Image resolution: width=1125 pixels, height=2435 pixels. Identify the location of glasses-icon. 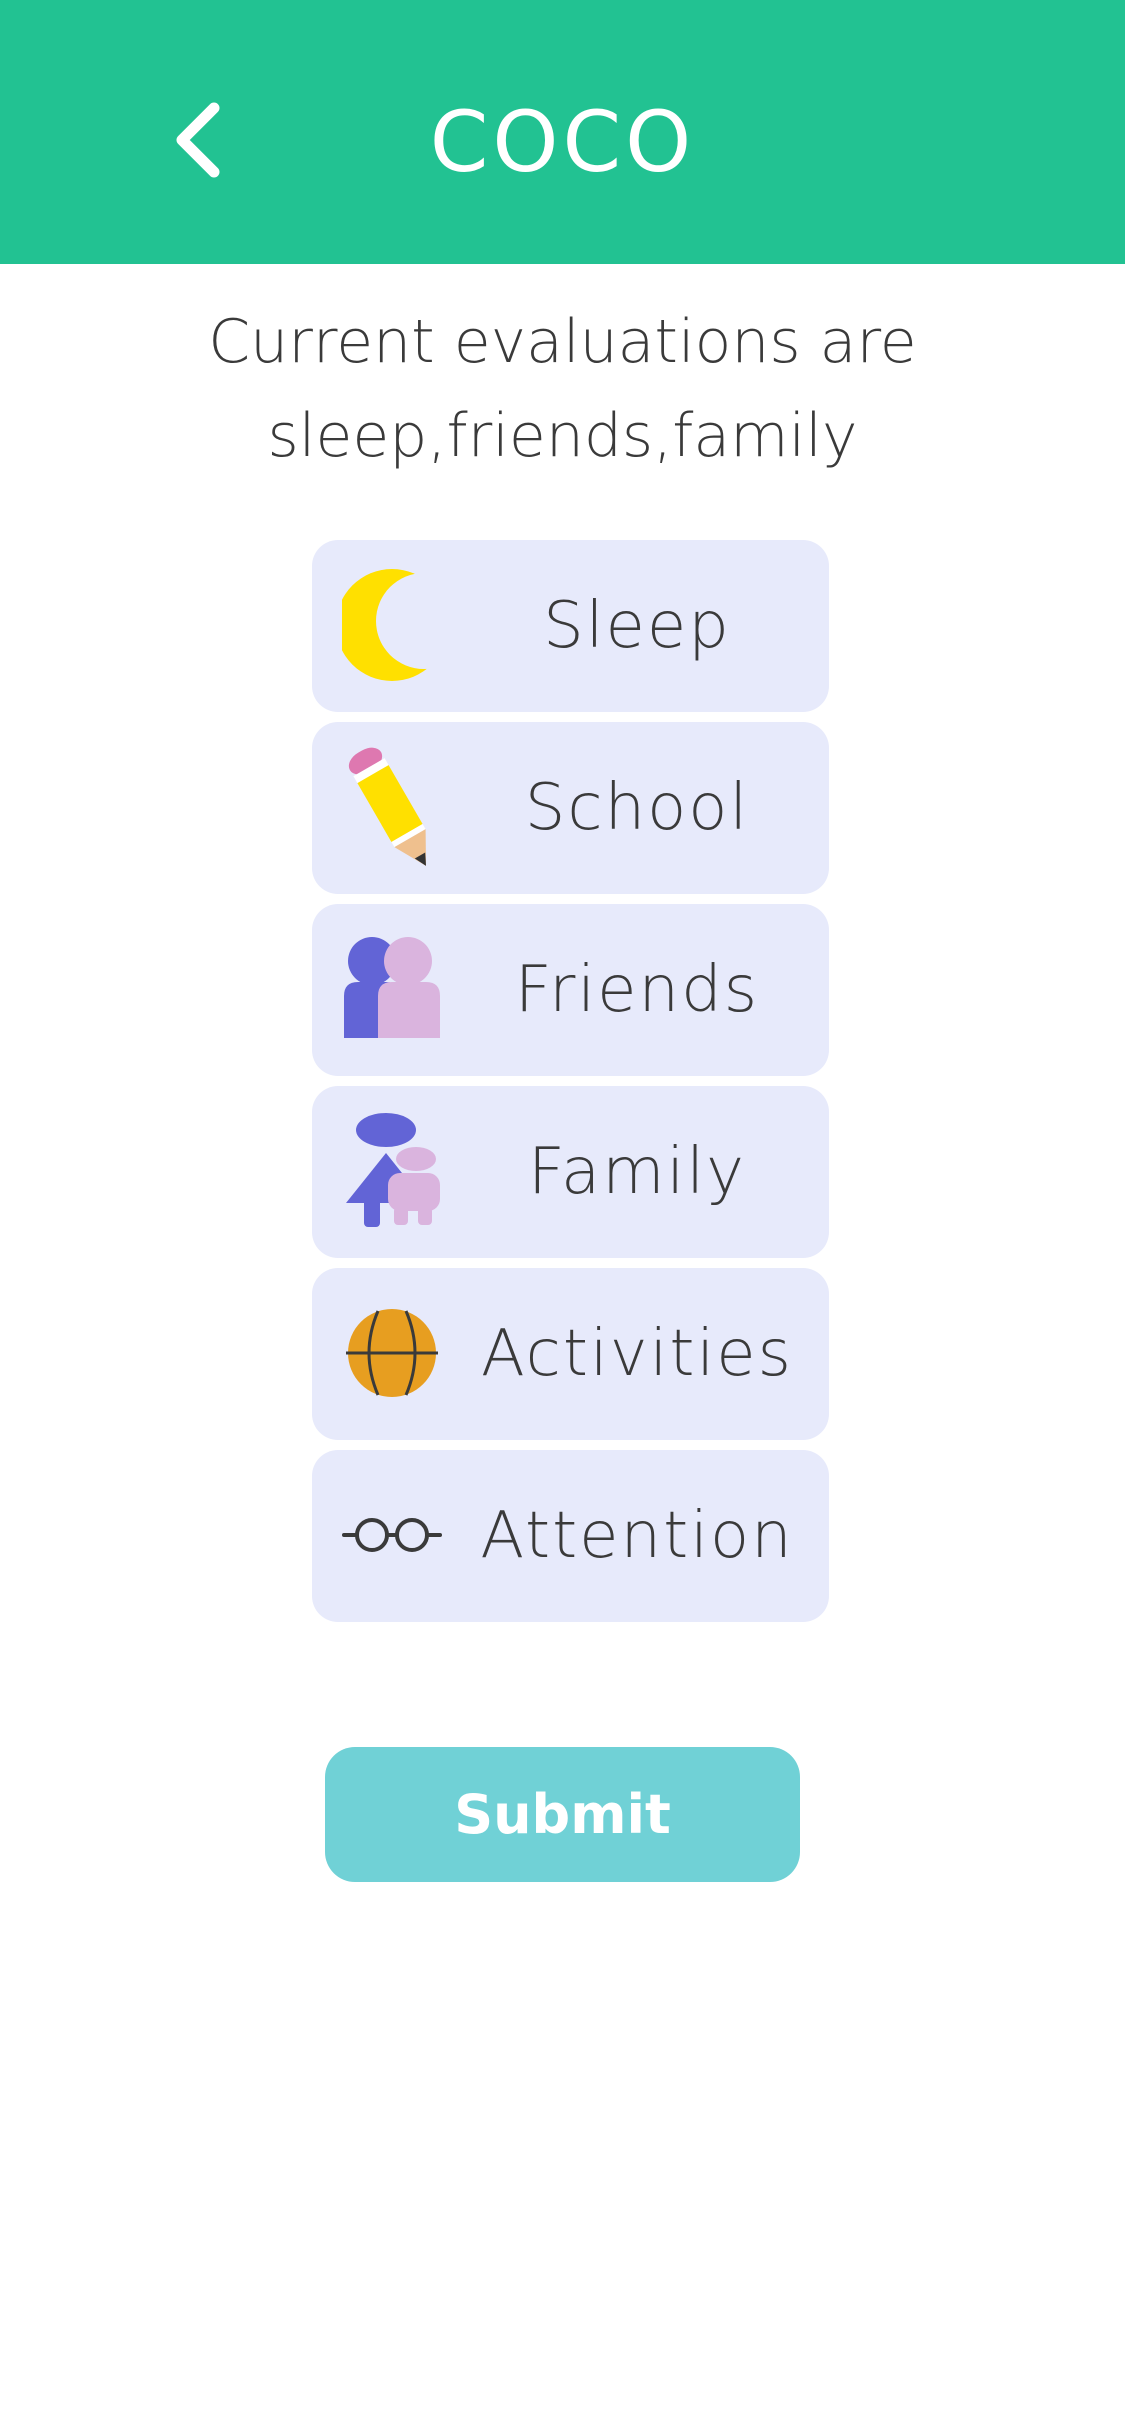
(392, 1535).